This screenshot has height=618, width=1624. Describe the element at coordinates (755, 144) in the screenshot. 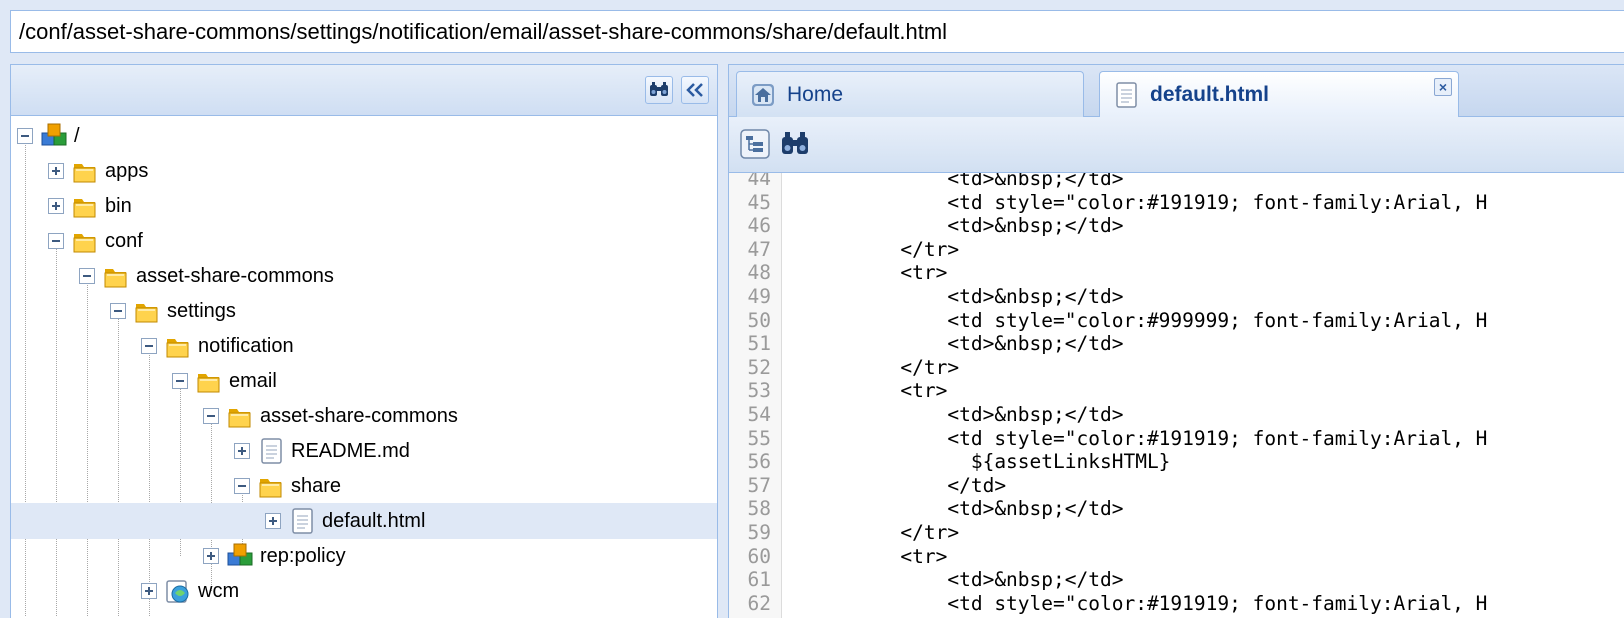

I see `tree-view-icon` at that location.